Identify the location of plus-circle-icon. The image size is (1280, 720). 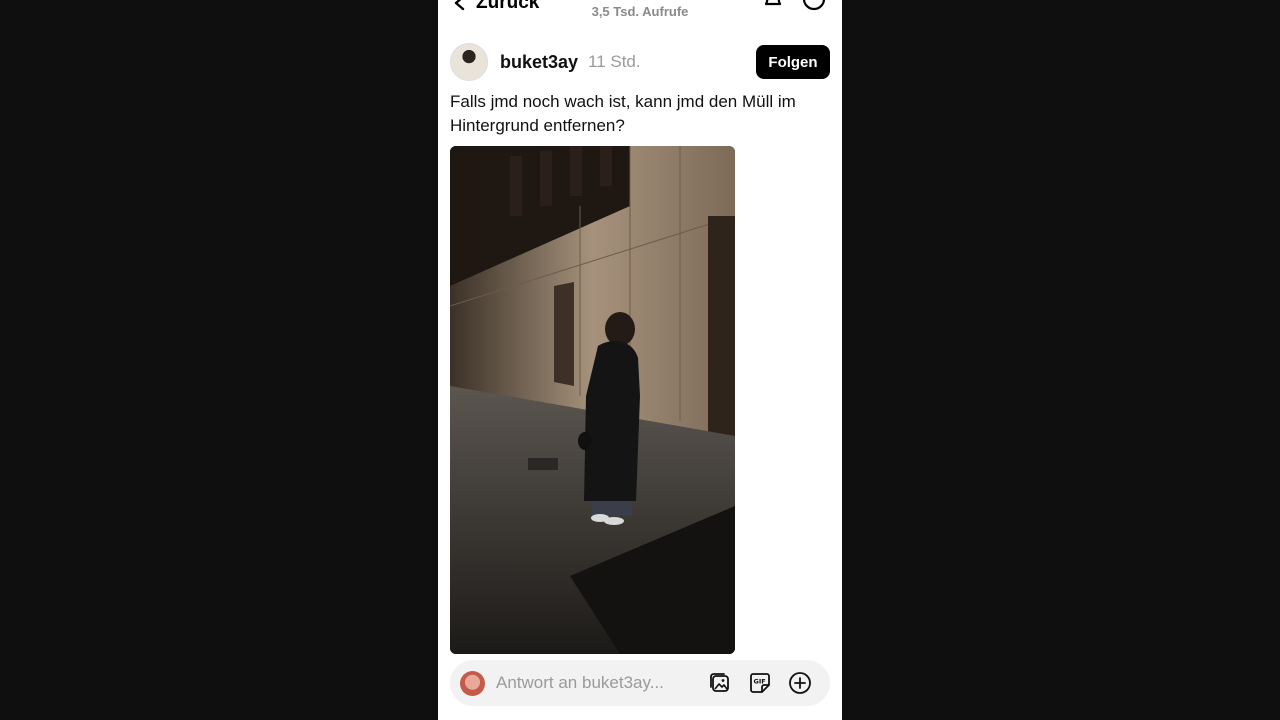
(800, 683).